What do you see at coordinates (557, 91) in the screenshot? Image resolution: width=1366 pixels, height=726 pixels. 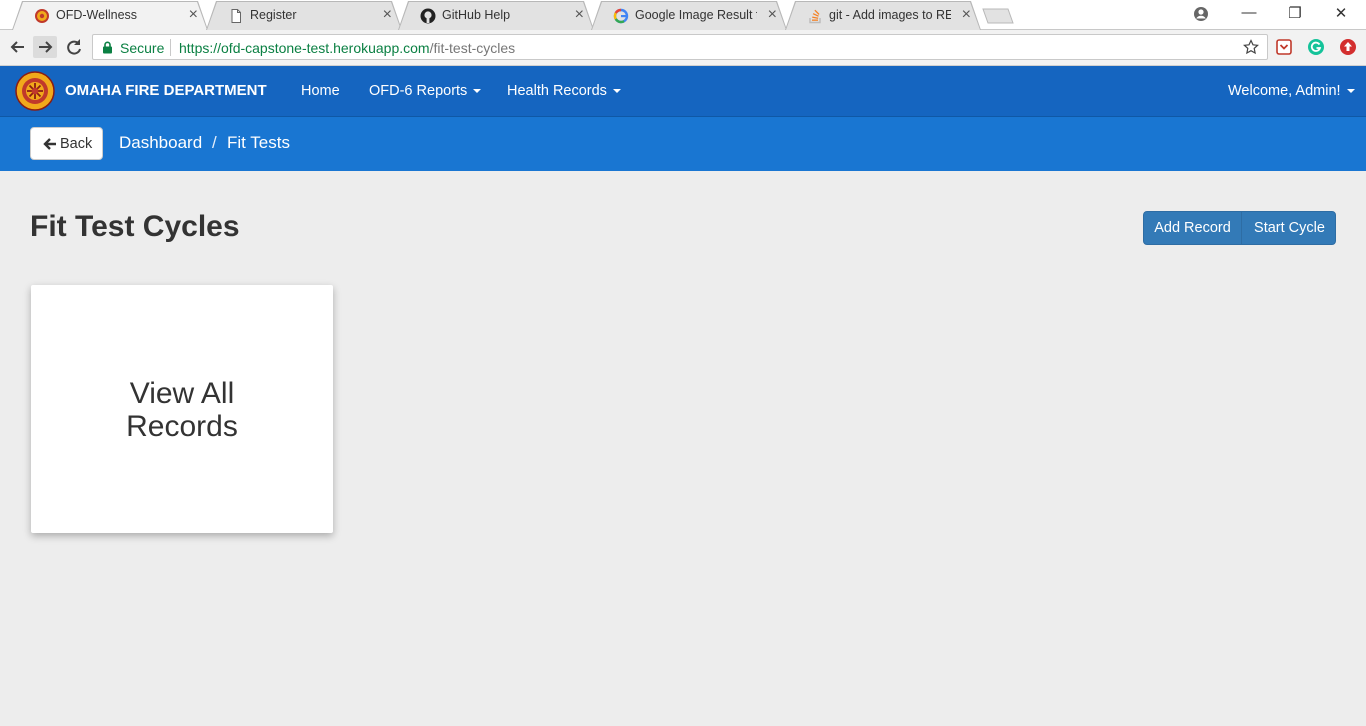 I see `nav-health-label: Health Records` at bounding box center [557, 91].